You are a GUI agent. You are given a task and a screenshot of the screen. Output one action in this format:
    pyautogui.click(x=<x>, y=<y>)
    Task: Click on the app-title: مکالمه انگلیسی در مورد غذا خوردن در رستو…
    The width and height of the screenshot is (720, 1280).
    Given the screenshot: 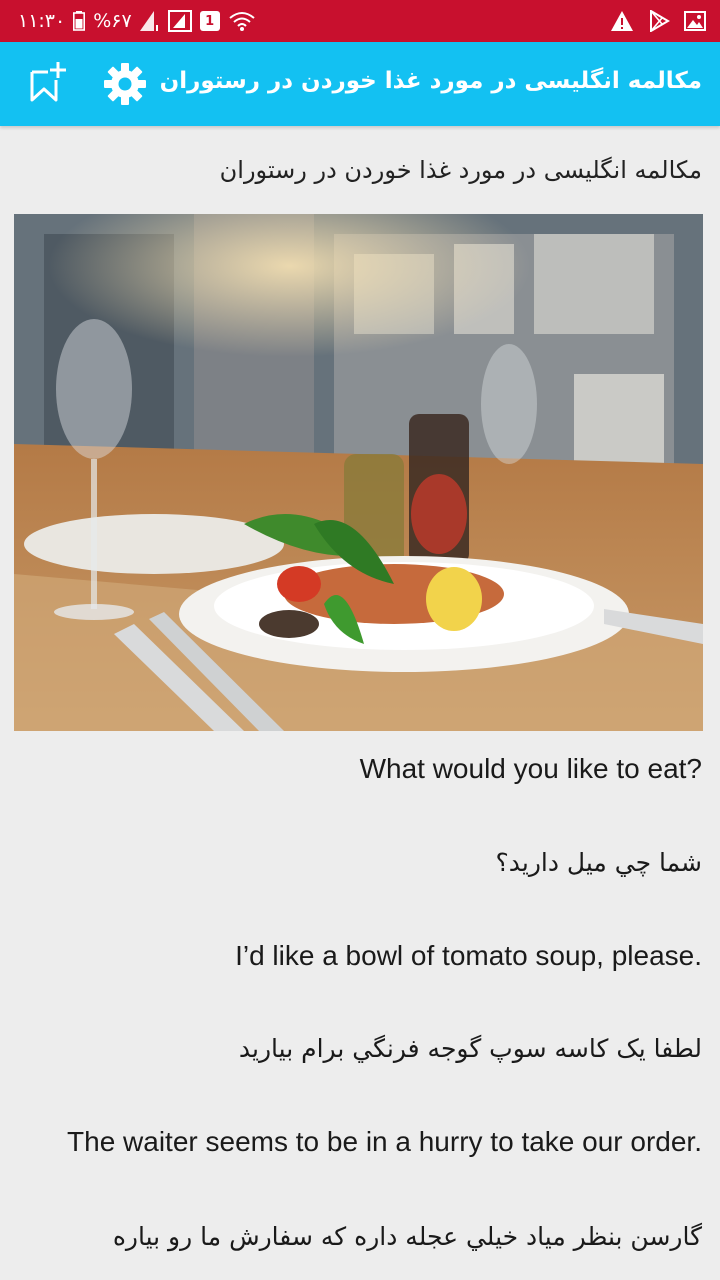 What is the action you would take?
    pyautogui.click(x=430, y=81)
    